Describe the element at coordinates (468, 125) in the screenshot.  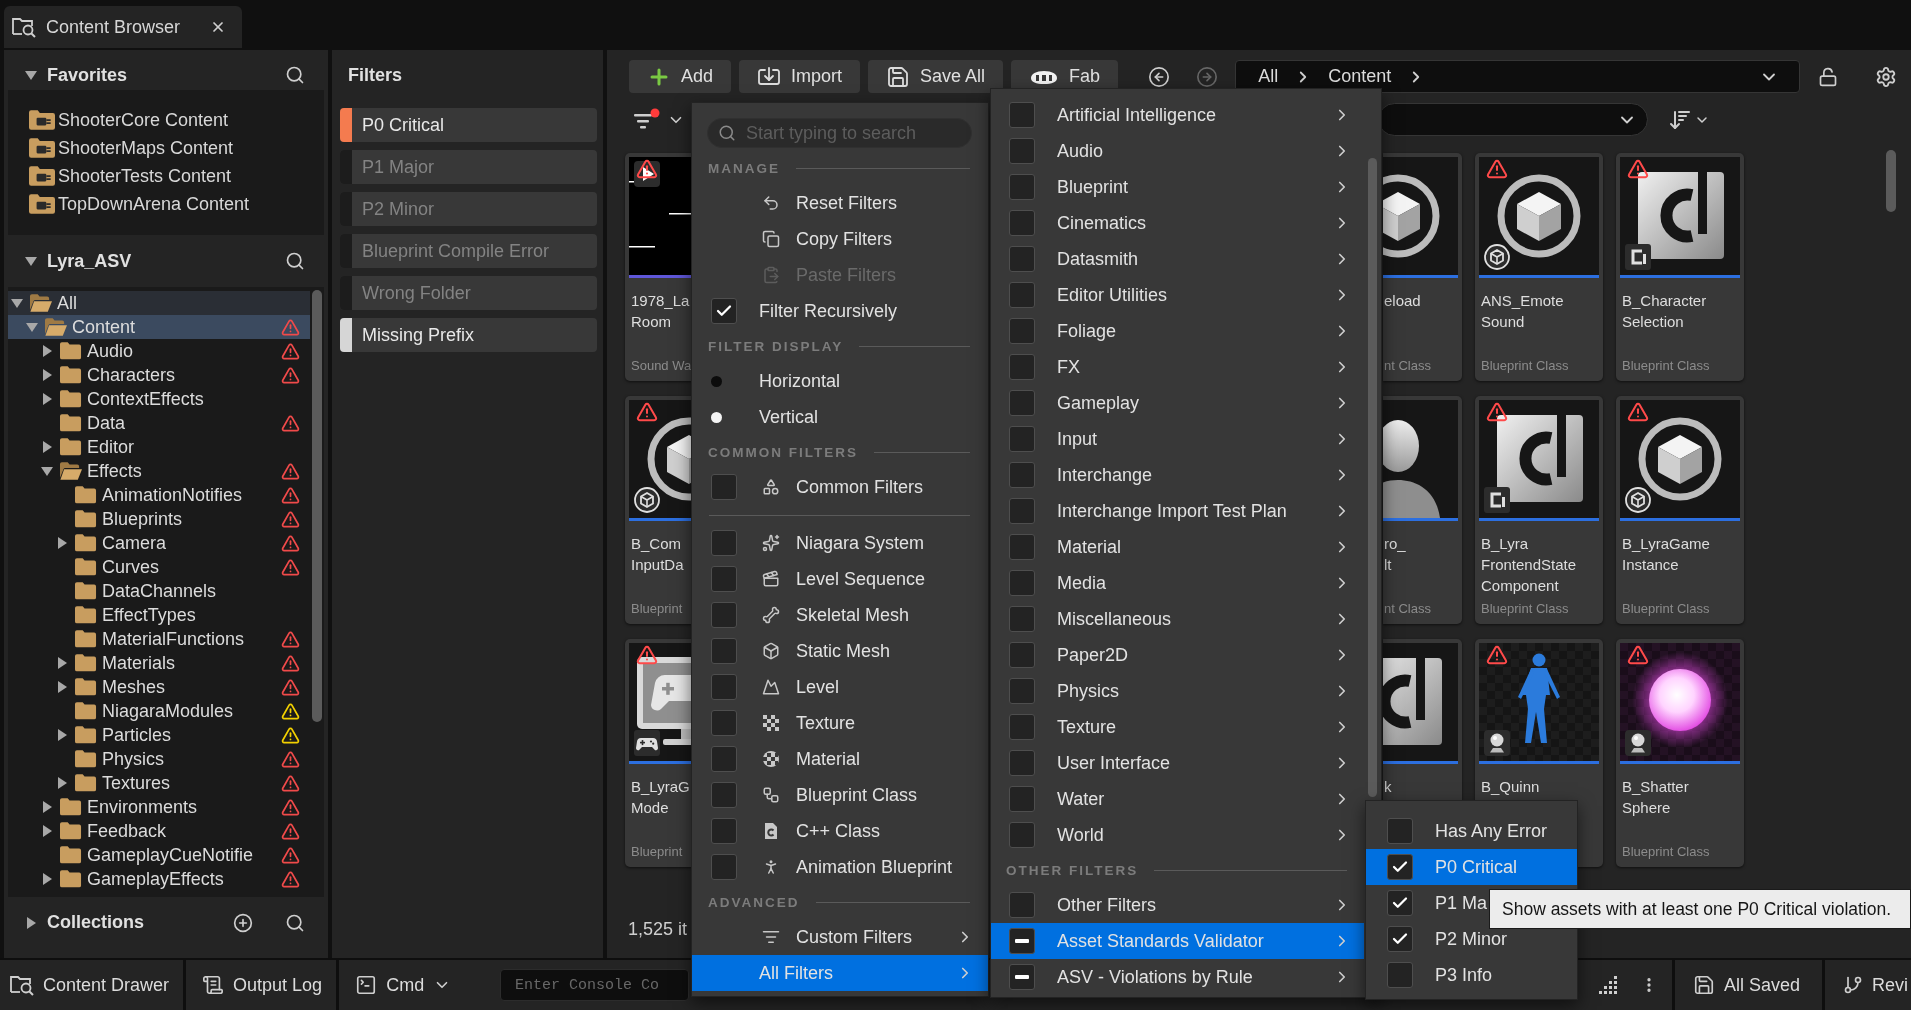
I see `filter-chip: P0 Critical` at that location.